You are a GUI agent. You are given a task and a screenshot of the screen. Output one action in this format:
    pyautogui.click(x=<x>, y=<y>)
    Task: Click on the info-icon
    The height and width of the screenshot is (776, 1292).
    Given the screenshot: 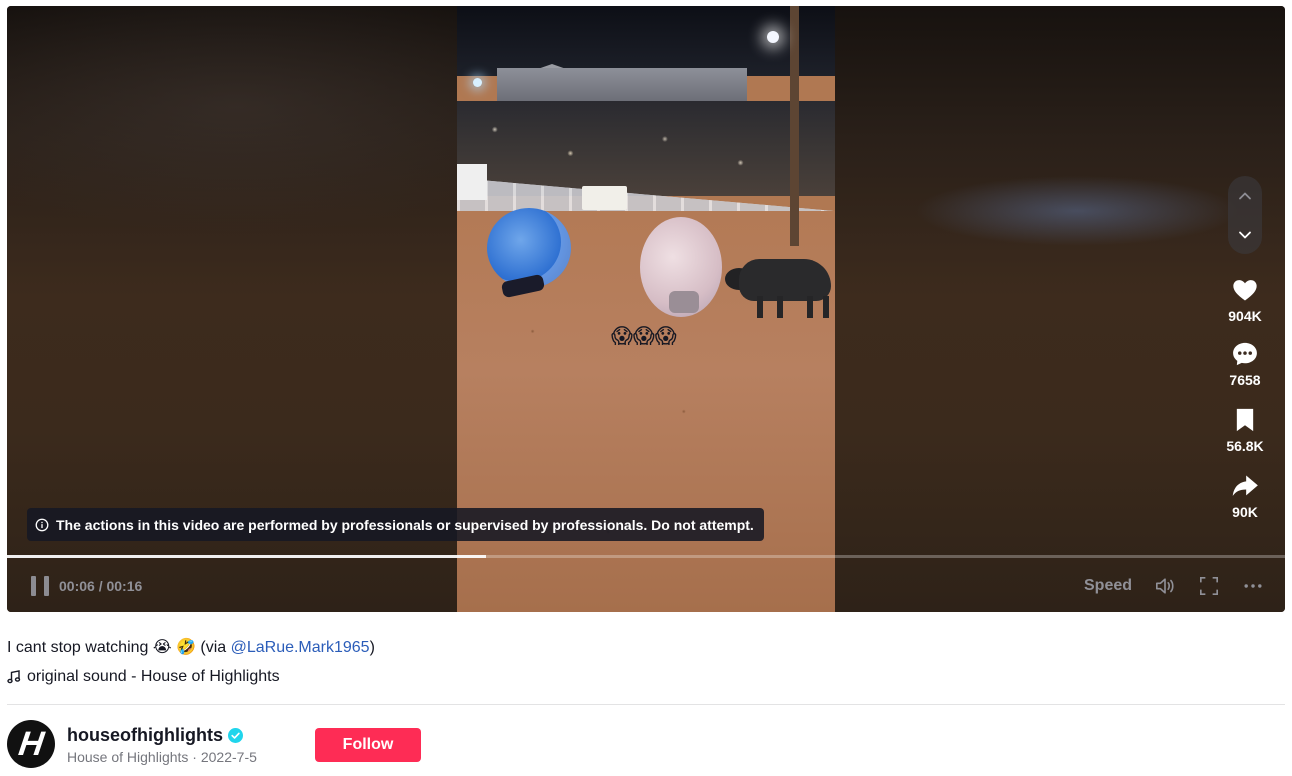 What is the action you would take?
    pyautogui.click(x=42, y=524)
    